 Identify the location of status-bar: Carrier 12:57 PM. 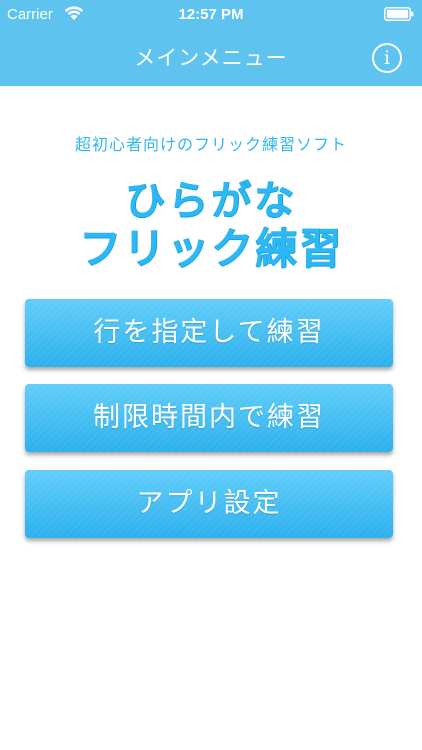
(211, 15).